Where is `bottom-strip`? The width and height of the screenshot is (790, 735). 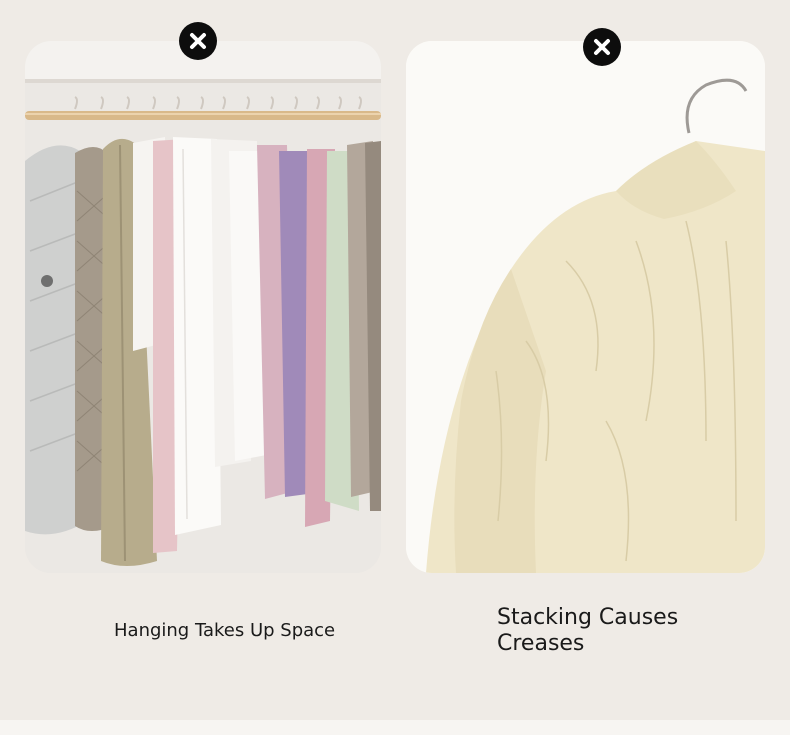
bottom-strip is located at coordinates (395, 727).